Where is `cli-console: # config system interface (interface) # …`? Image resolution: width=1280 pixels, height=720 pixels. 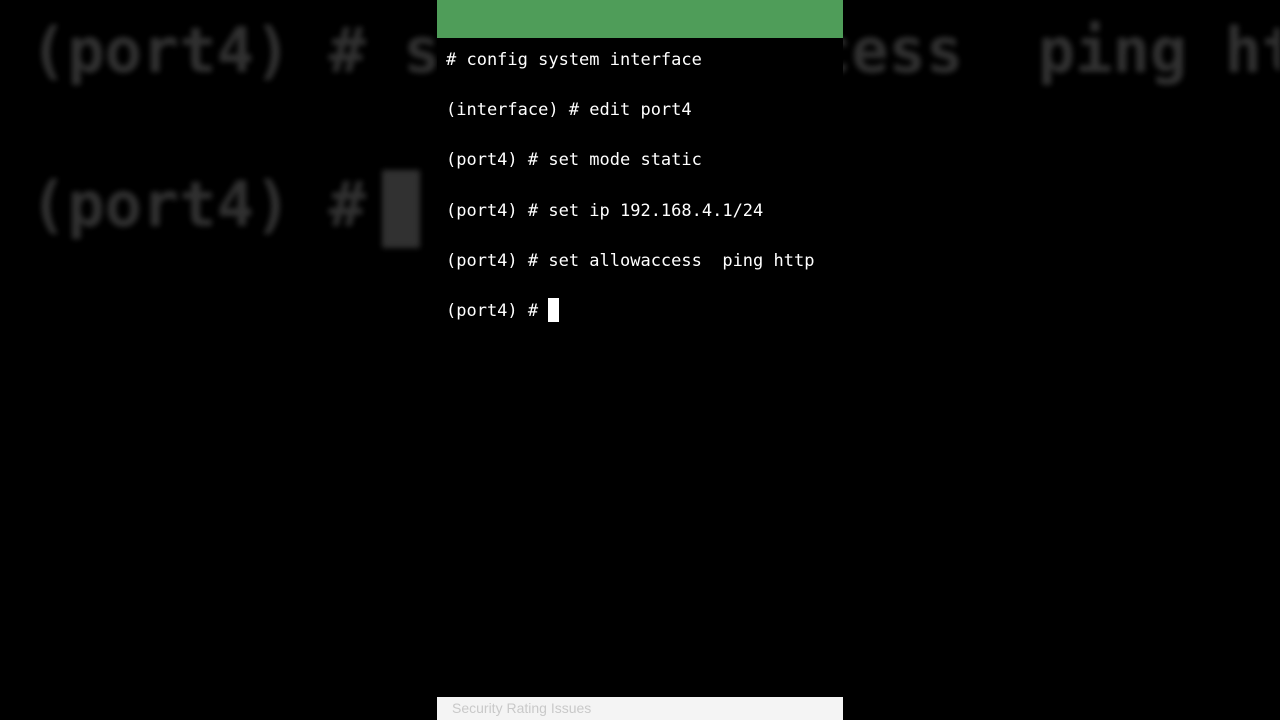 cli-console: # config system interface (interface) # … is located at coordinates (644, 196).